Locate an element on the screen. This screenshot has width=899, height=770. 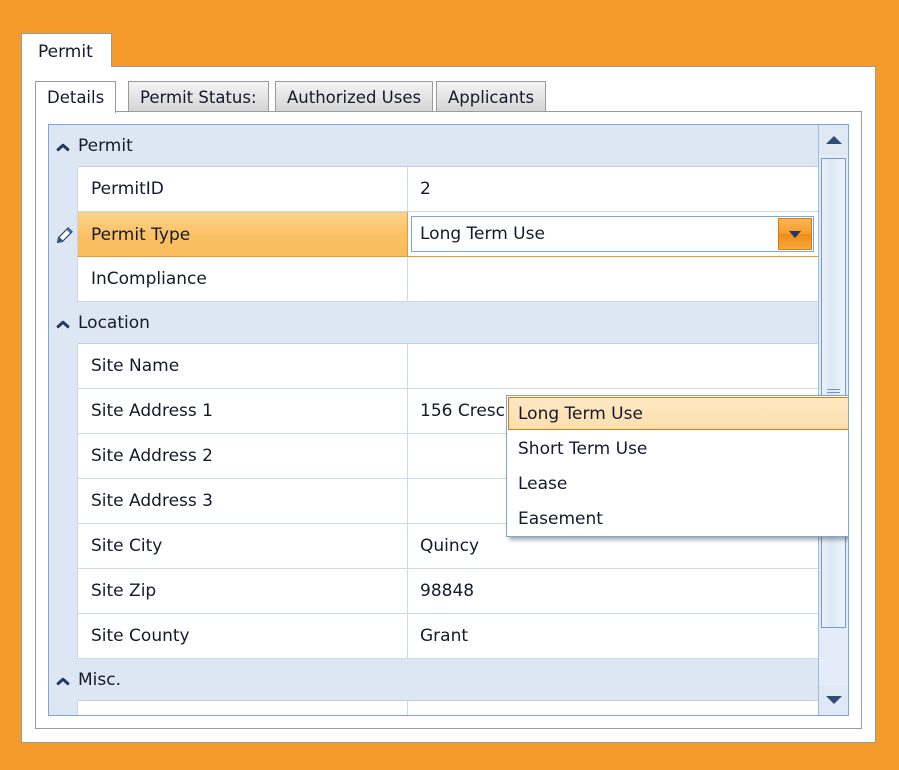
table-row: Site County Grant is located at coordinates (433, 636).